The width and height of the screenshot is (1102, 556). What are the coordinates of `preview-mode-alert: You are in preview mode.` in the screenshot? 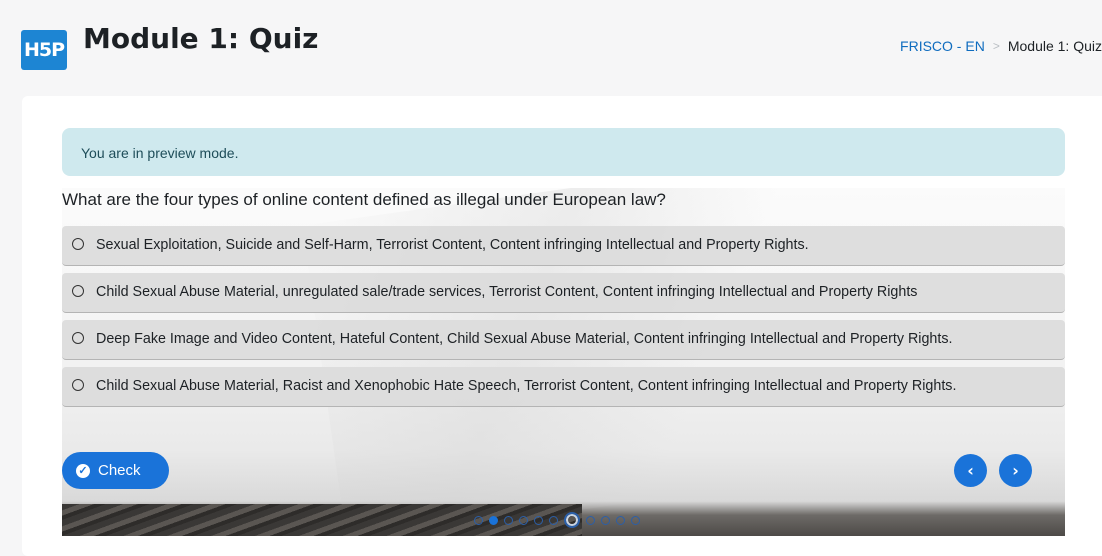 It's located at (563, 152).